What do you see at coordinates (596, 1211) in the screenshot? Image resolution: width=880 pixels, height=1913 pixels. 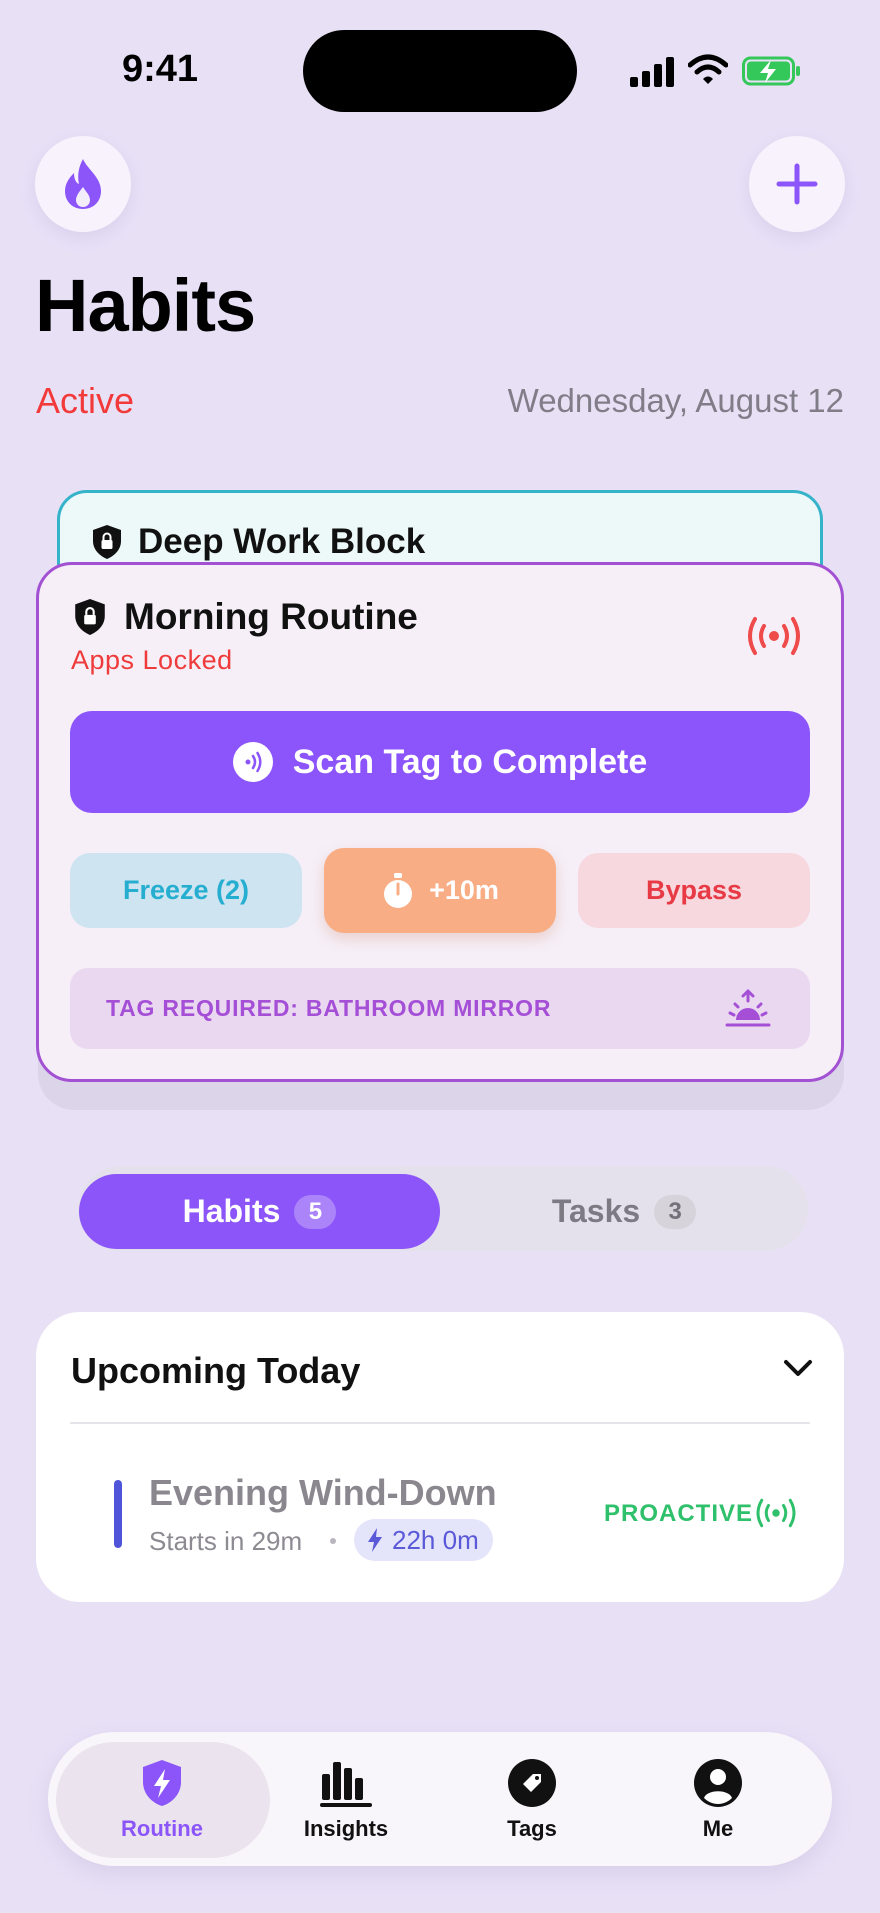 I see `segment-tasks-label: Tasks` at bounding box center [596, 1211].